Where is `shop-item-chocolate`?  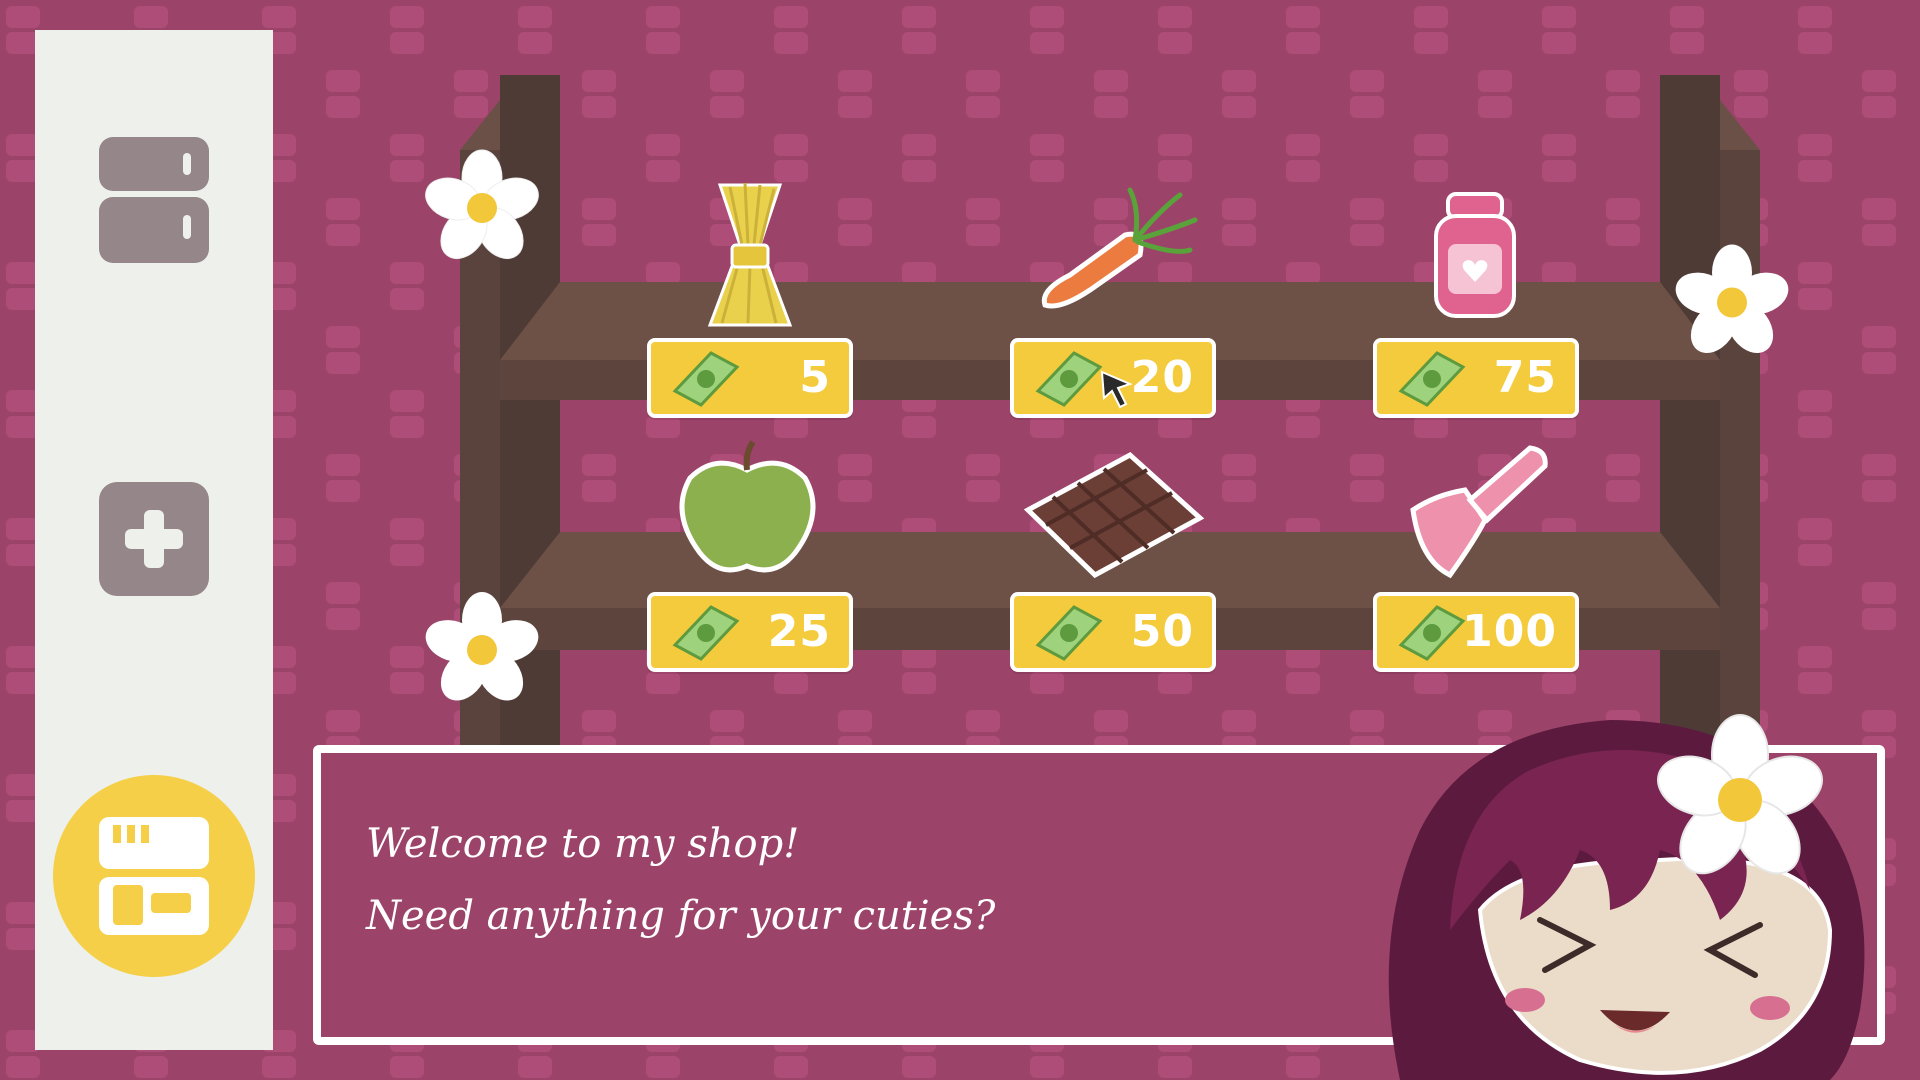
shop-item-chocolate is located at coordinates (1112, 515).